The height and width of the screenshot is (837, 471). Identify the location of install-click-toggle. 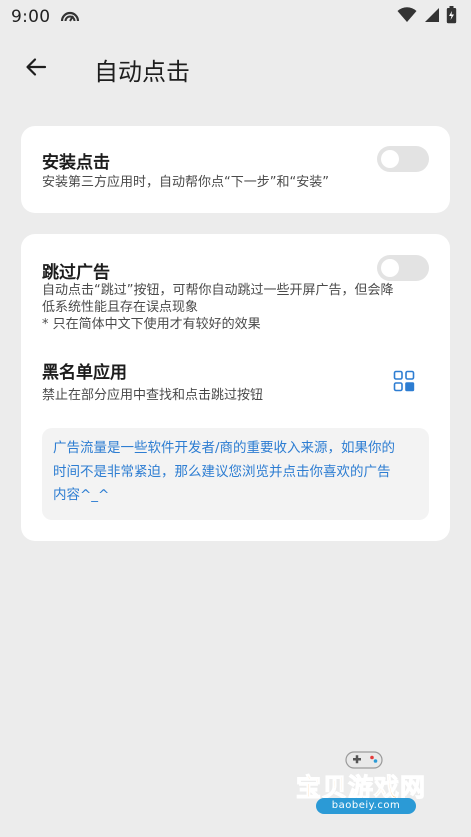
(403, 159).